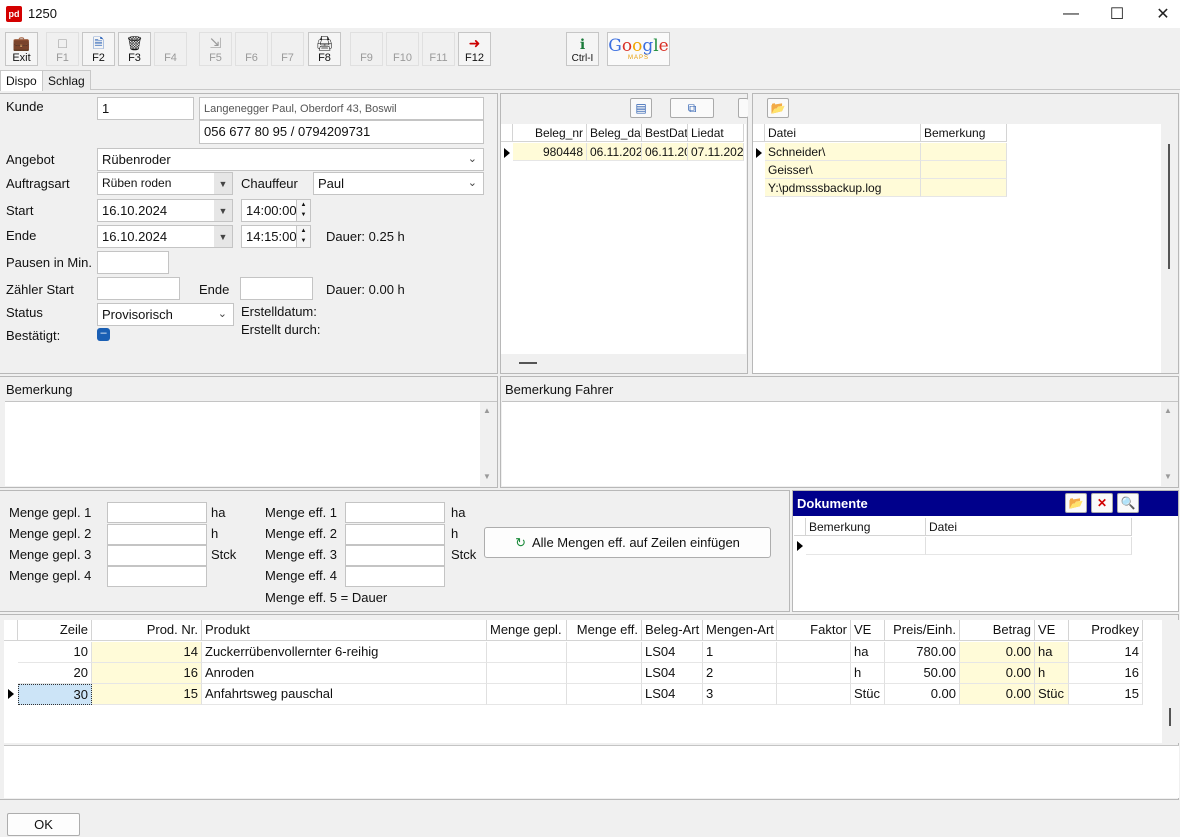 This screenshot has width=1180, height=837. I want to click on cell-ve2: h, so click(1052, 673).